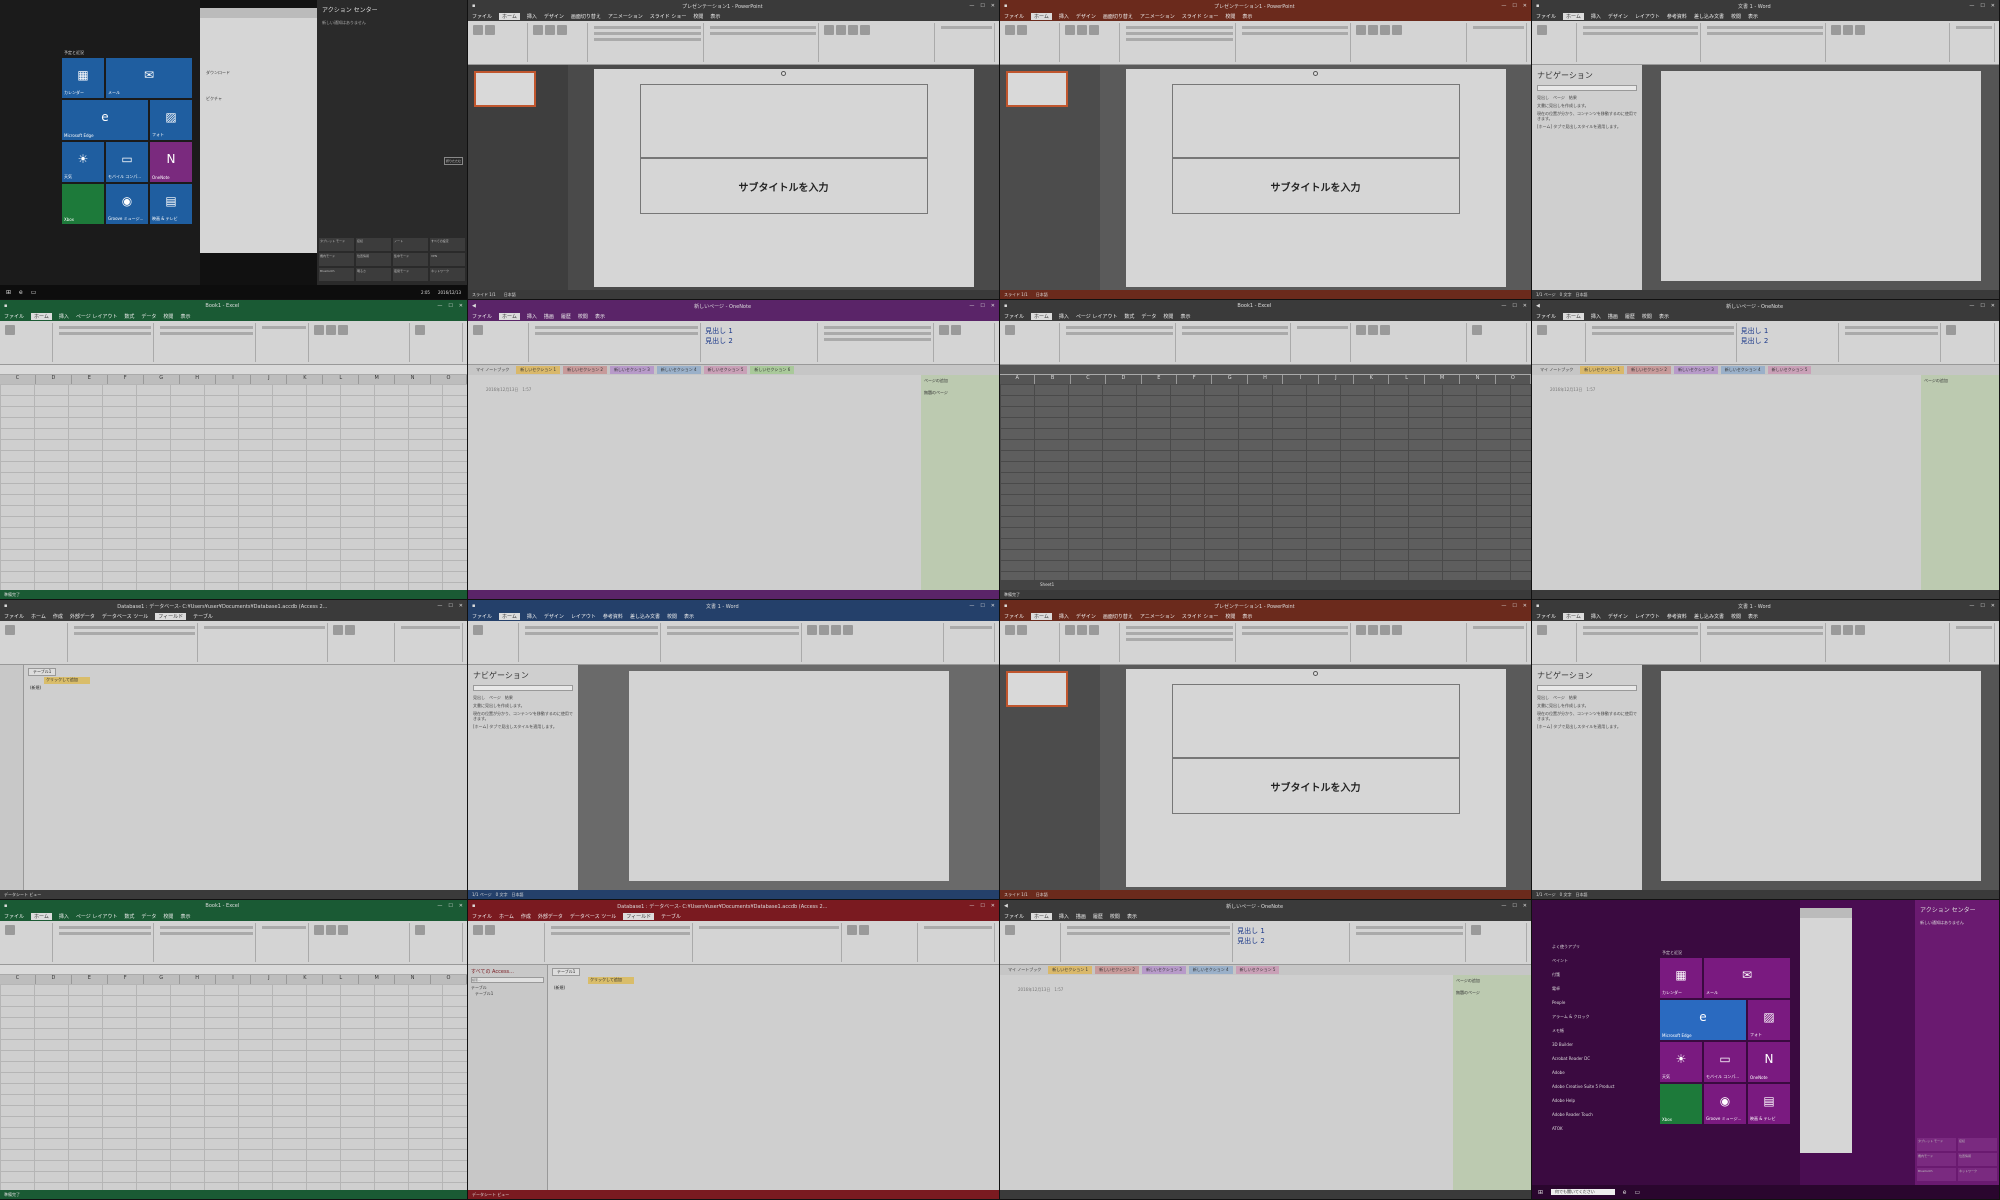  What do you see at coordinates (447, 244) in the screenshot?
I see `qa-settings: すべての設定` at bounding box center [447, 244].